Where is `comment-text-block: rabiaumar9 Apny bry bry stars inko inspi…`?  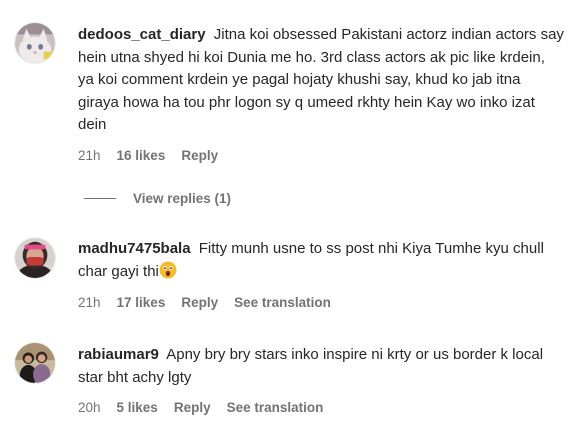
comment-text-block: rabiaumar9 Apny bry bry stars inko inspi… is located at coordinates (321, 366).